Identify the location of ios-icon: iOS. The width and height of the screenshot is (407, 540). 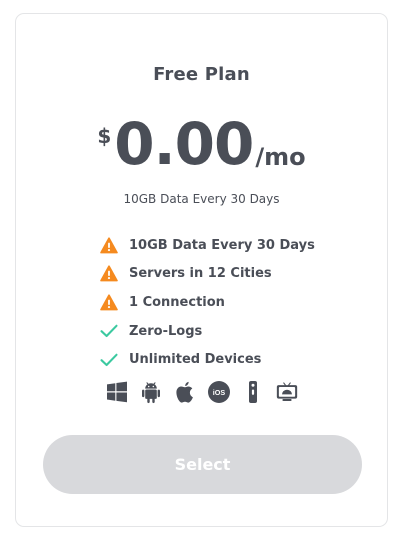
(219, 392).